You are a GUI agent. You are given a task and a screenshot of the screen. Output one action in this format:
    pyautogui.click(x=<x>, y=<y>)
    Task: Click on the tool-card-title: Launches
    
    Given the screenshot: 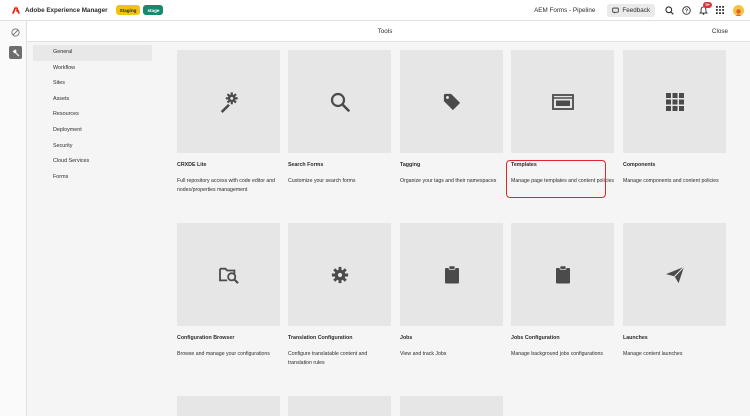 What is the action you would take?
    pyautogui.click(x=635, y=338)
    